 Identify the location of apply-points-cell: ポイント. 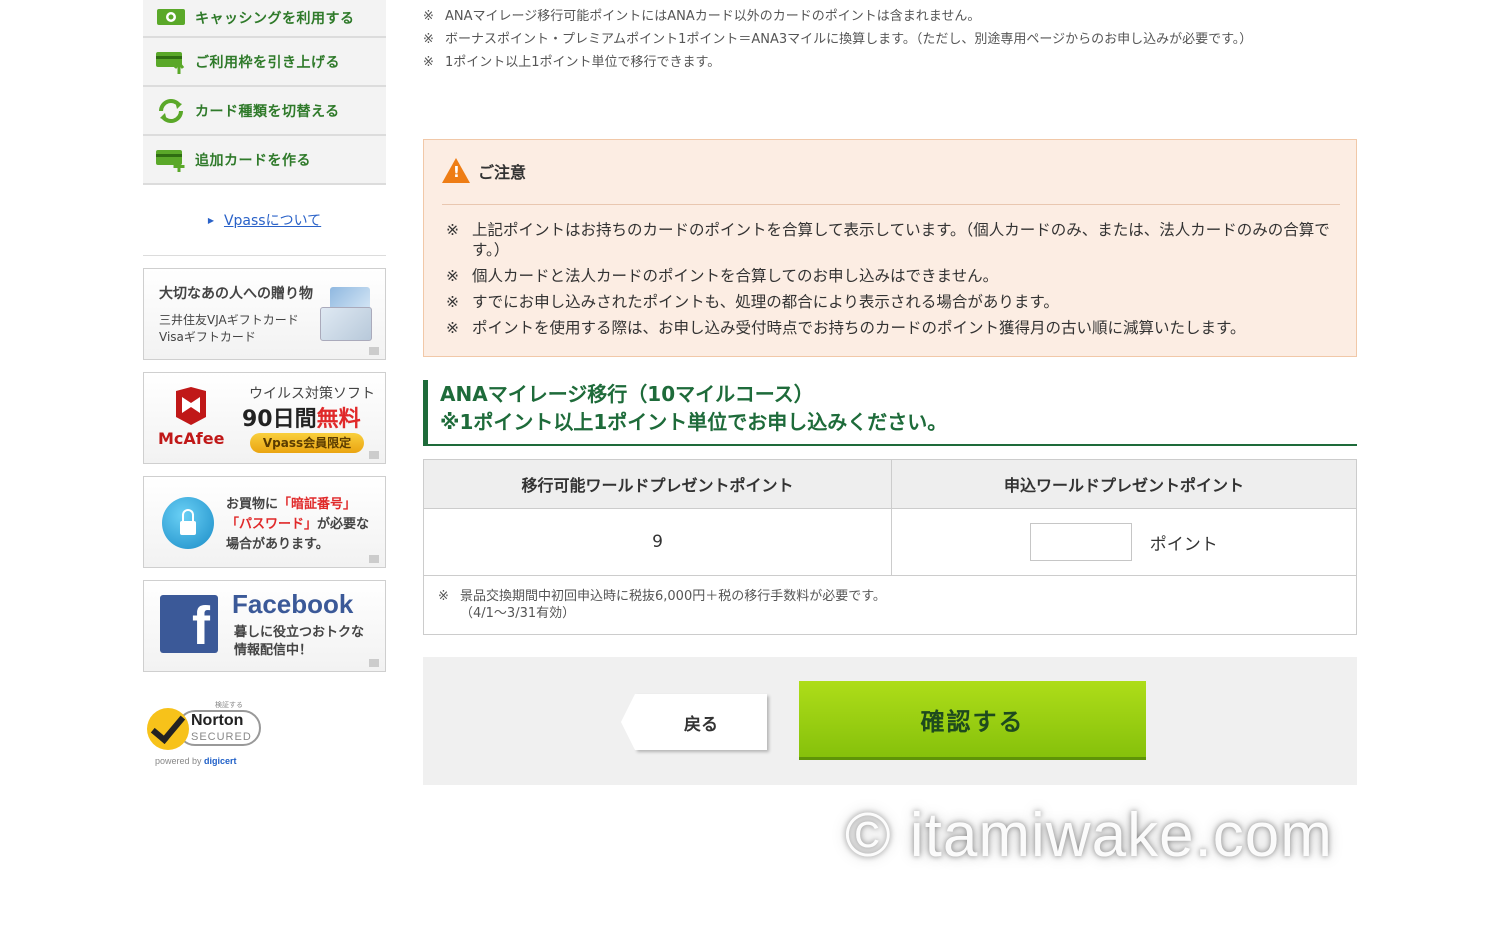
(1124, 542).